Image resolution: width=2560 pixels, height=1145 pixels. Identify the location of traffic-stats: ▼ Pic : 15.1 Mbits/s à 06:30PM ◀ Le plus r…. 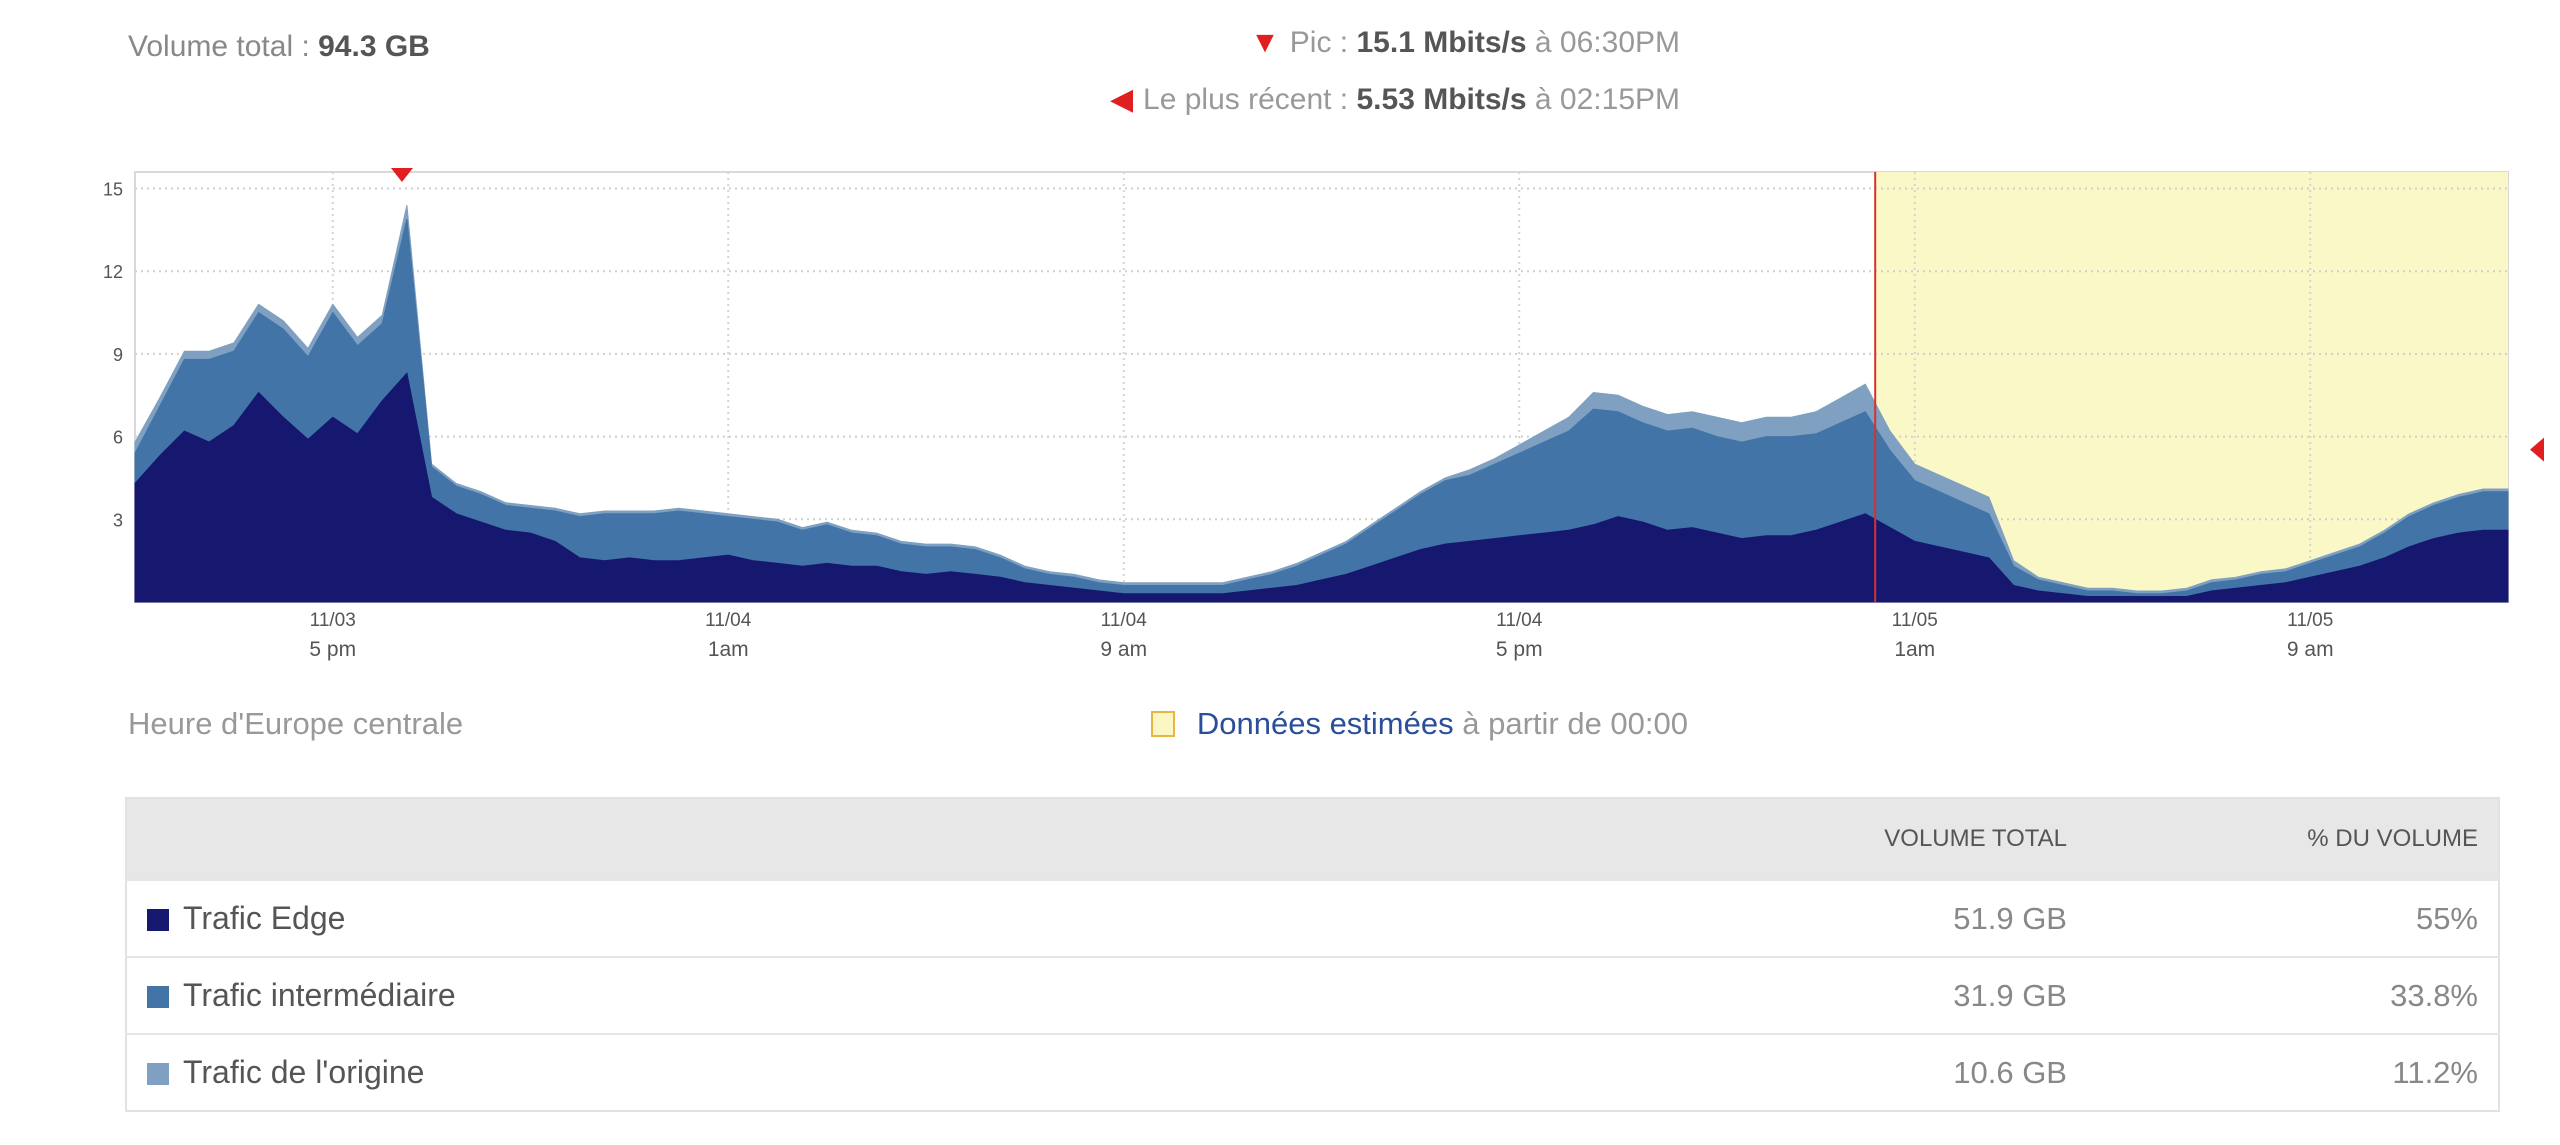
(1395, 82).